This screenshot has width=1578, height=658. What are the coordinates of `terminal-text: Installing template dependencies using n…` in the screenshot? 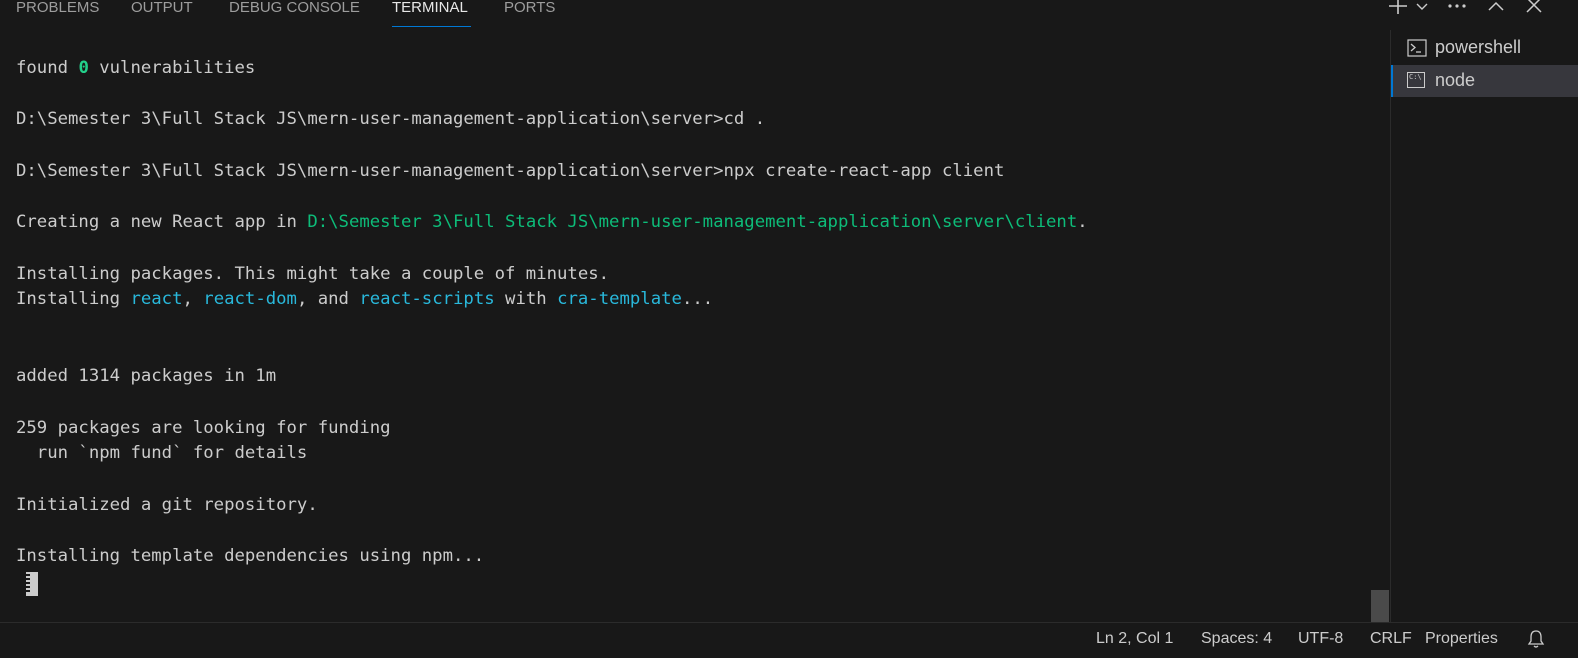 It's located at (250, 556).